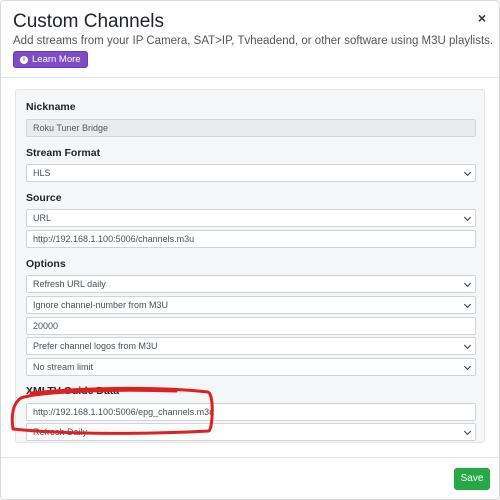 This screenshot has width=500, height=500. Describe the element at coordinates (251, 326) in the screenshot. I see `start-number-input: 20000` at that location.